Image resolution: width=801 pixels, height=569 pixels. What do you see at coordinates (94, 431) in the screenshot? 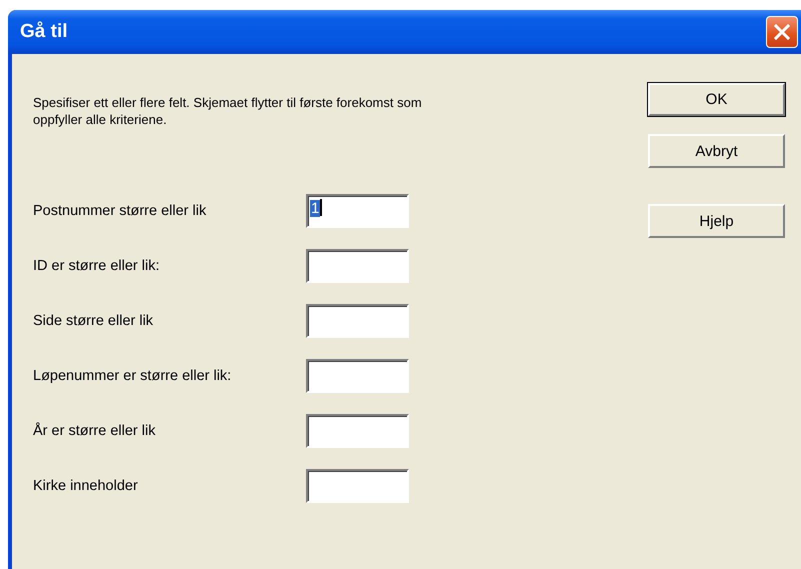
I see `field-label: År er større eller lik` at bounding box center [94, 431].